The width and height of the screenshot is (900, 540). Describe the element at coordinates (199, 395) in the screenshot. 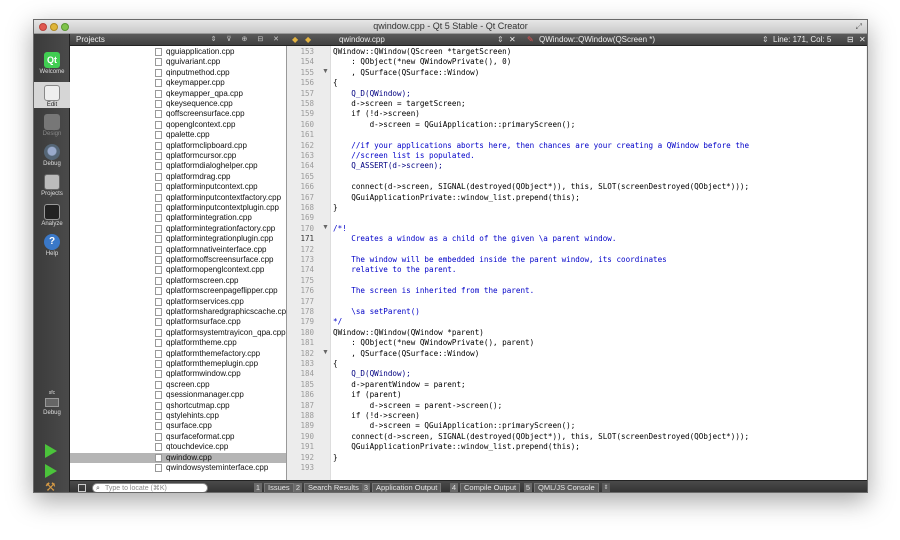

I see `project-file-item: qsessionmanager.cpp` at that location.